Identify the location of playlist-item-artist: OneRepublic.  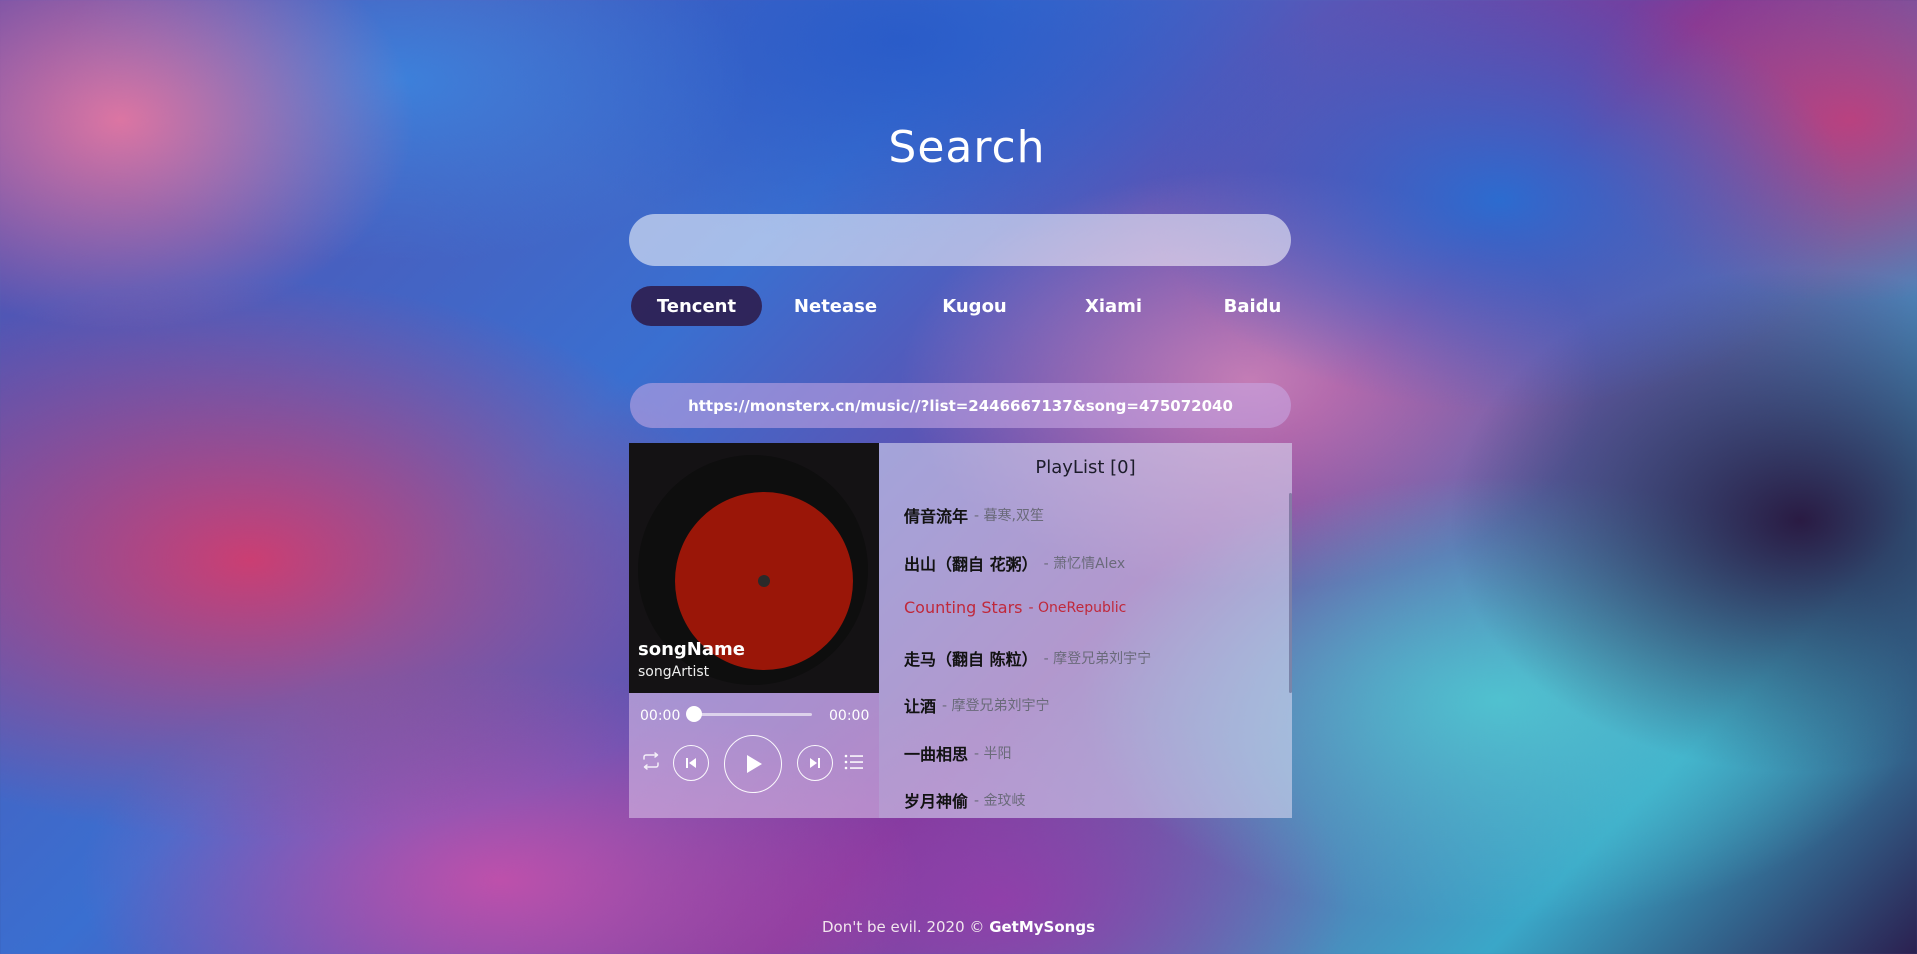
(1082, 608).